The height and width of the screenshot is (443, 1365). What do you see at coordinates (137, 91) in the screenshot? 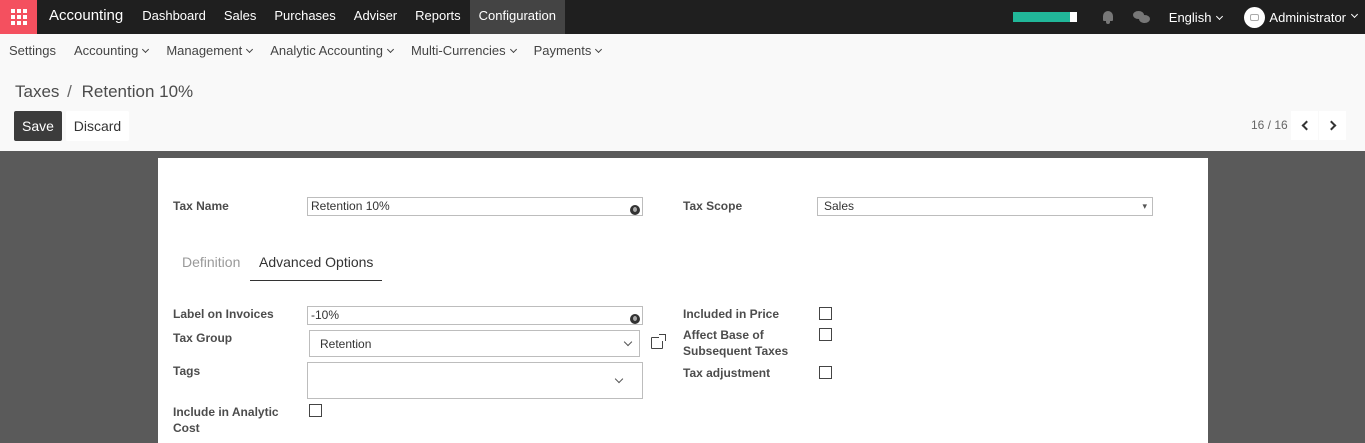
I see `breadcrumb-current: Retention 10%` at bounding box center [137, 91].